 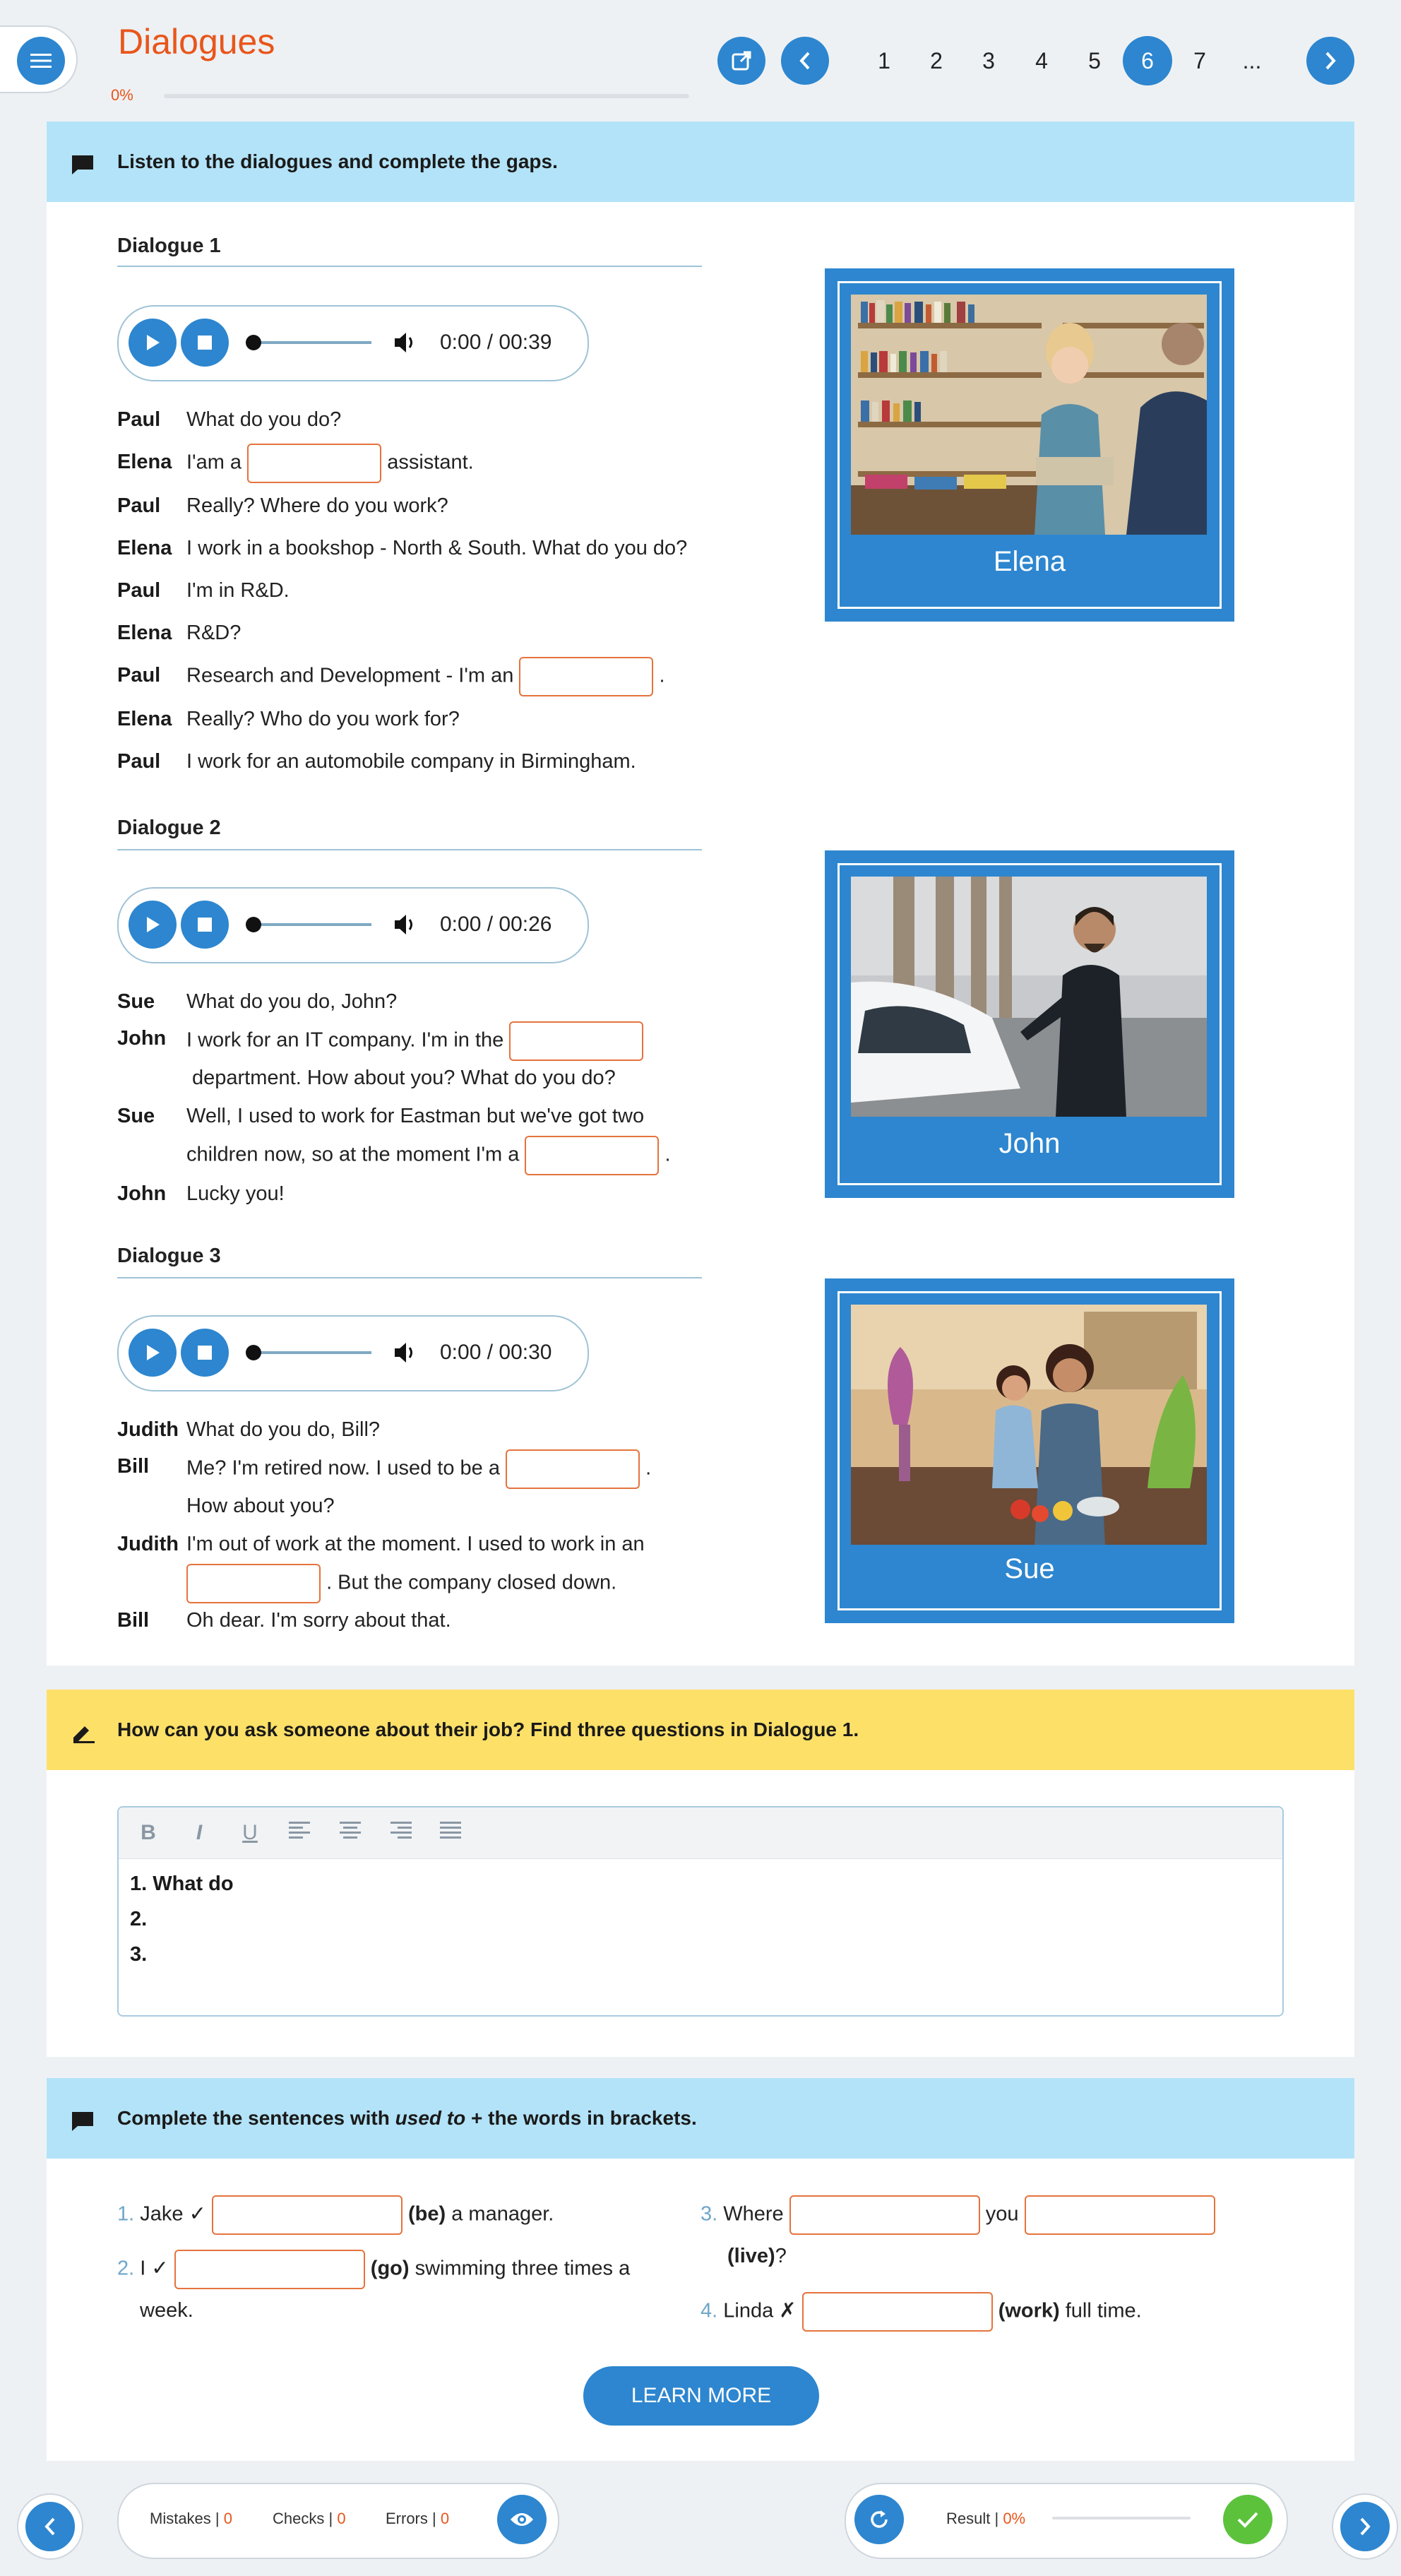 I want to click on dialogue-line: Really? Who do you work for?, so click(x=323, y=719).